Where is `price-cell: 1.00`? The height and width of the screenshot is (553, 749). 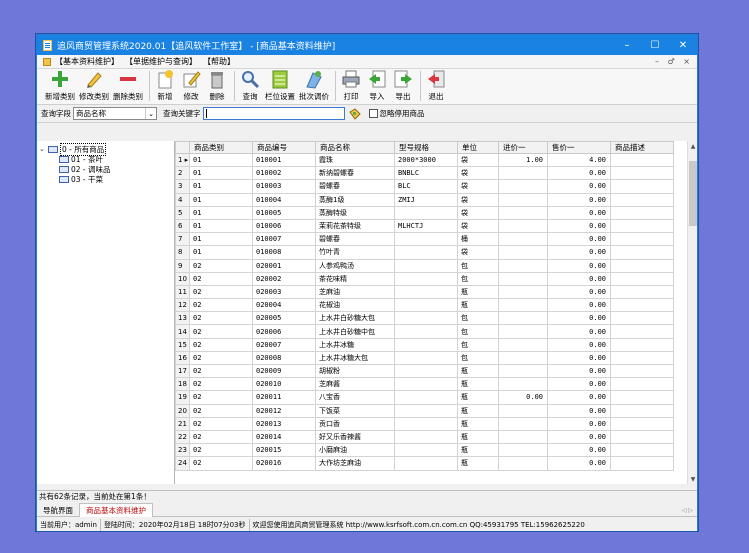
price-cell: 1.00 is located at coordinates (523, 160).